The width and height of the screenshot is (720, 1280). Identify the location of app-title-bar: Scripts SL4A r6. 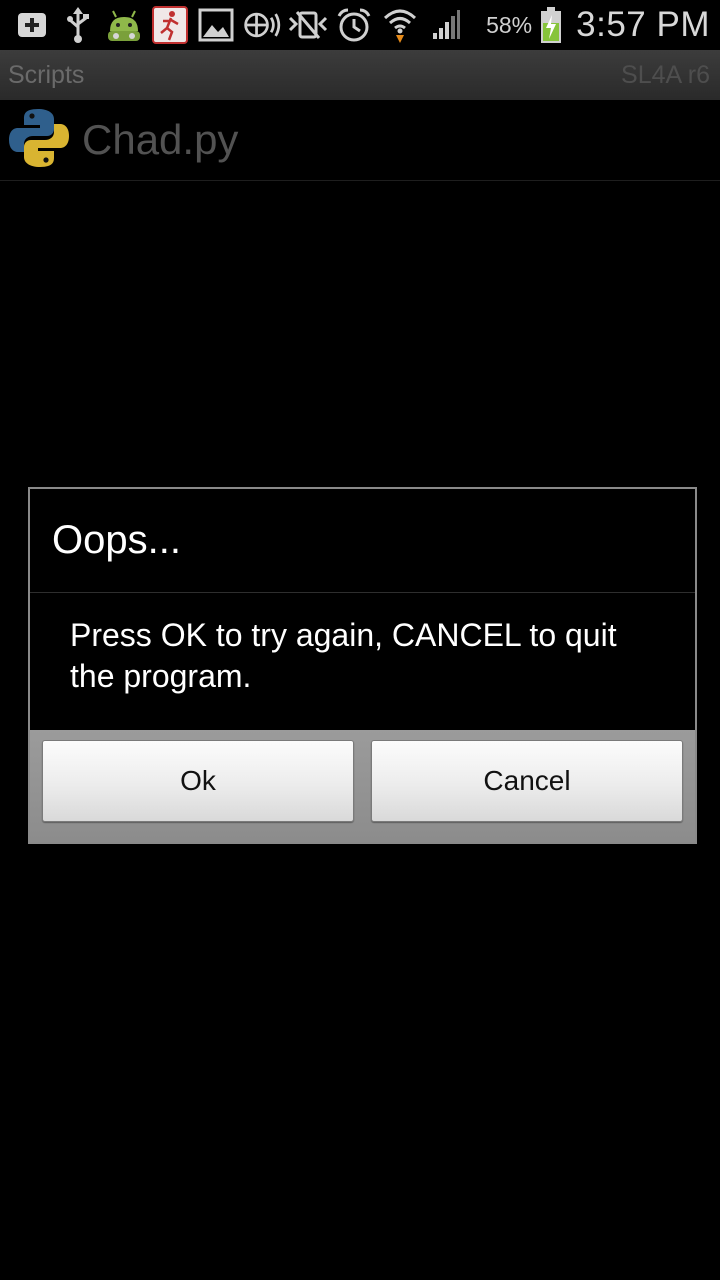
(360, 75).